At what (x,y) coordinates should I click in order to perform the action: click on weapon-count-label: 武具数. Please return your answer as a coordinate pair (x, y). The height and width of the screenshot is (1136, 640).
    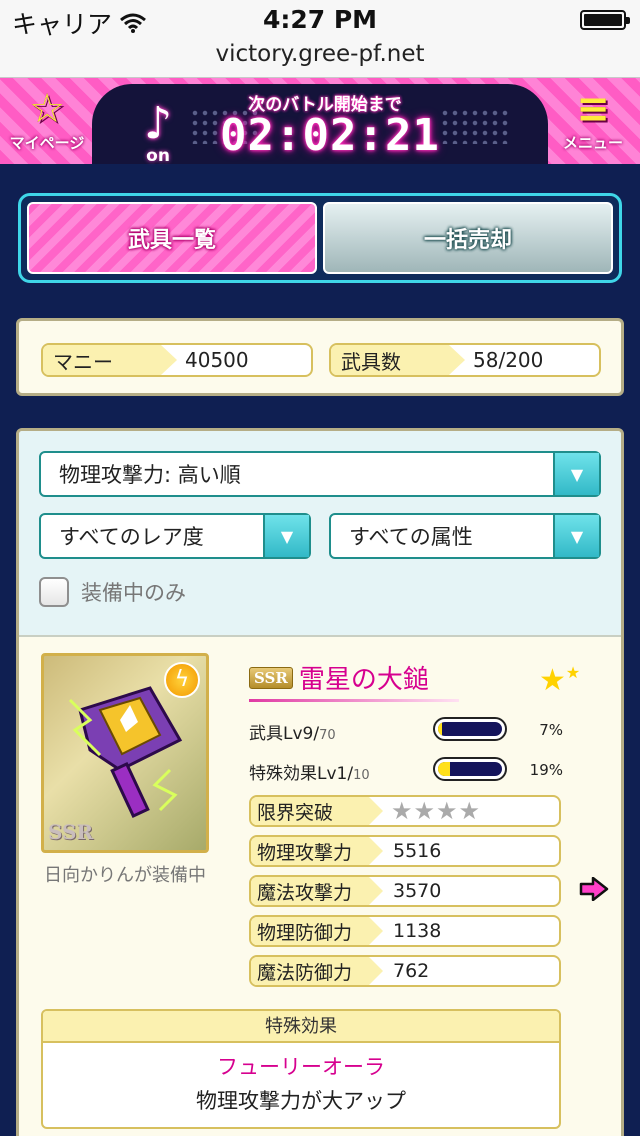
    Looking at the image, I should click on (398, 360).